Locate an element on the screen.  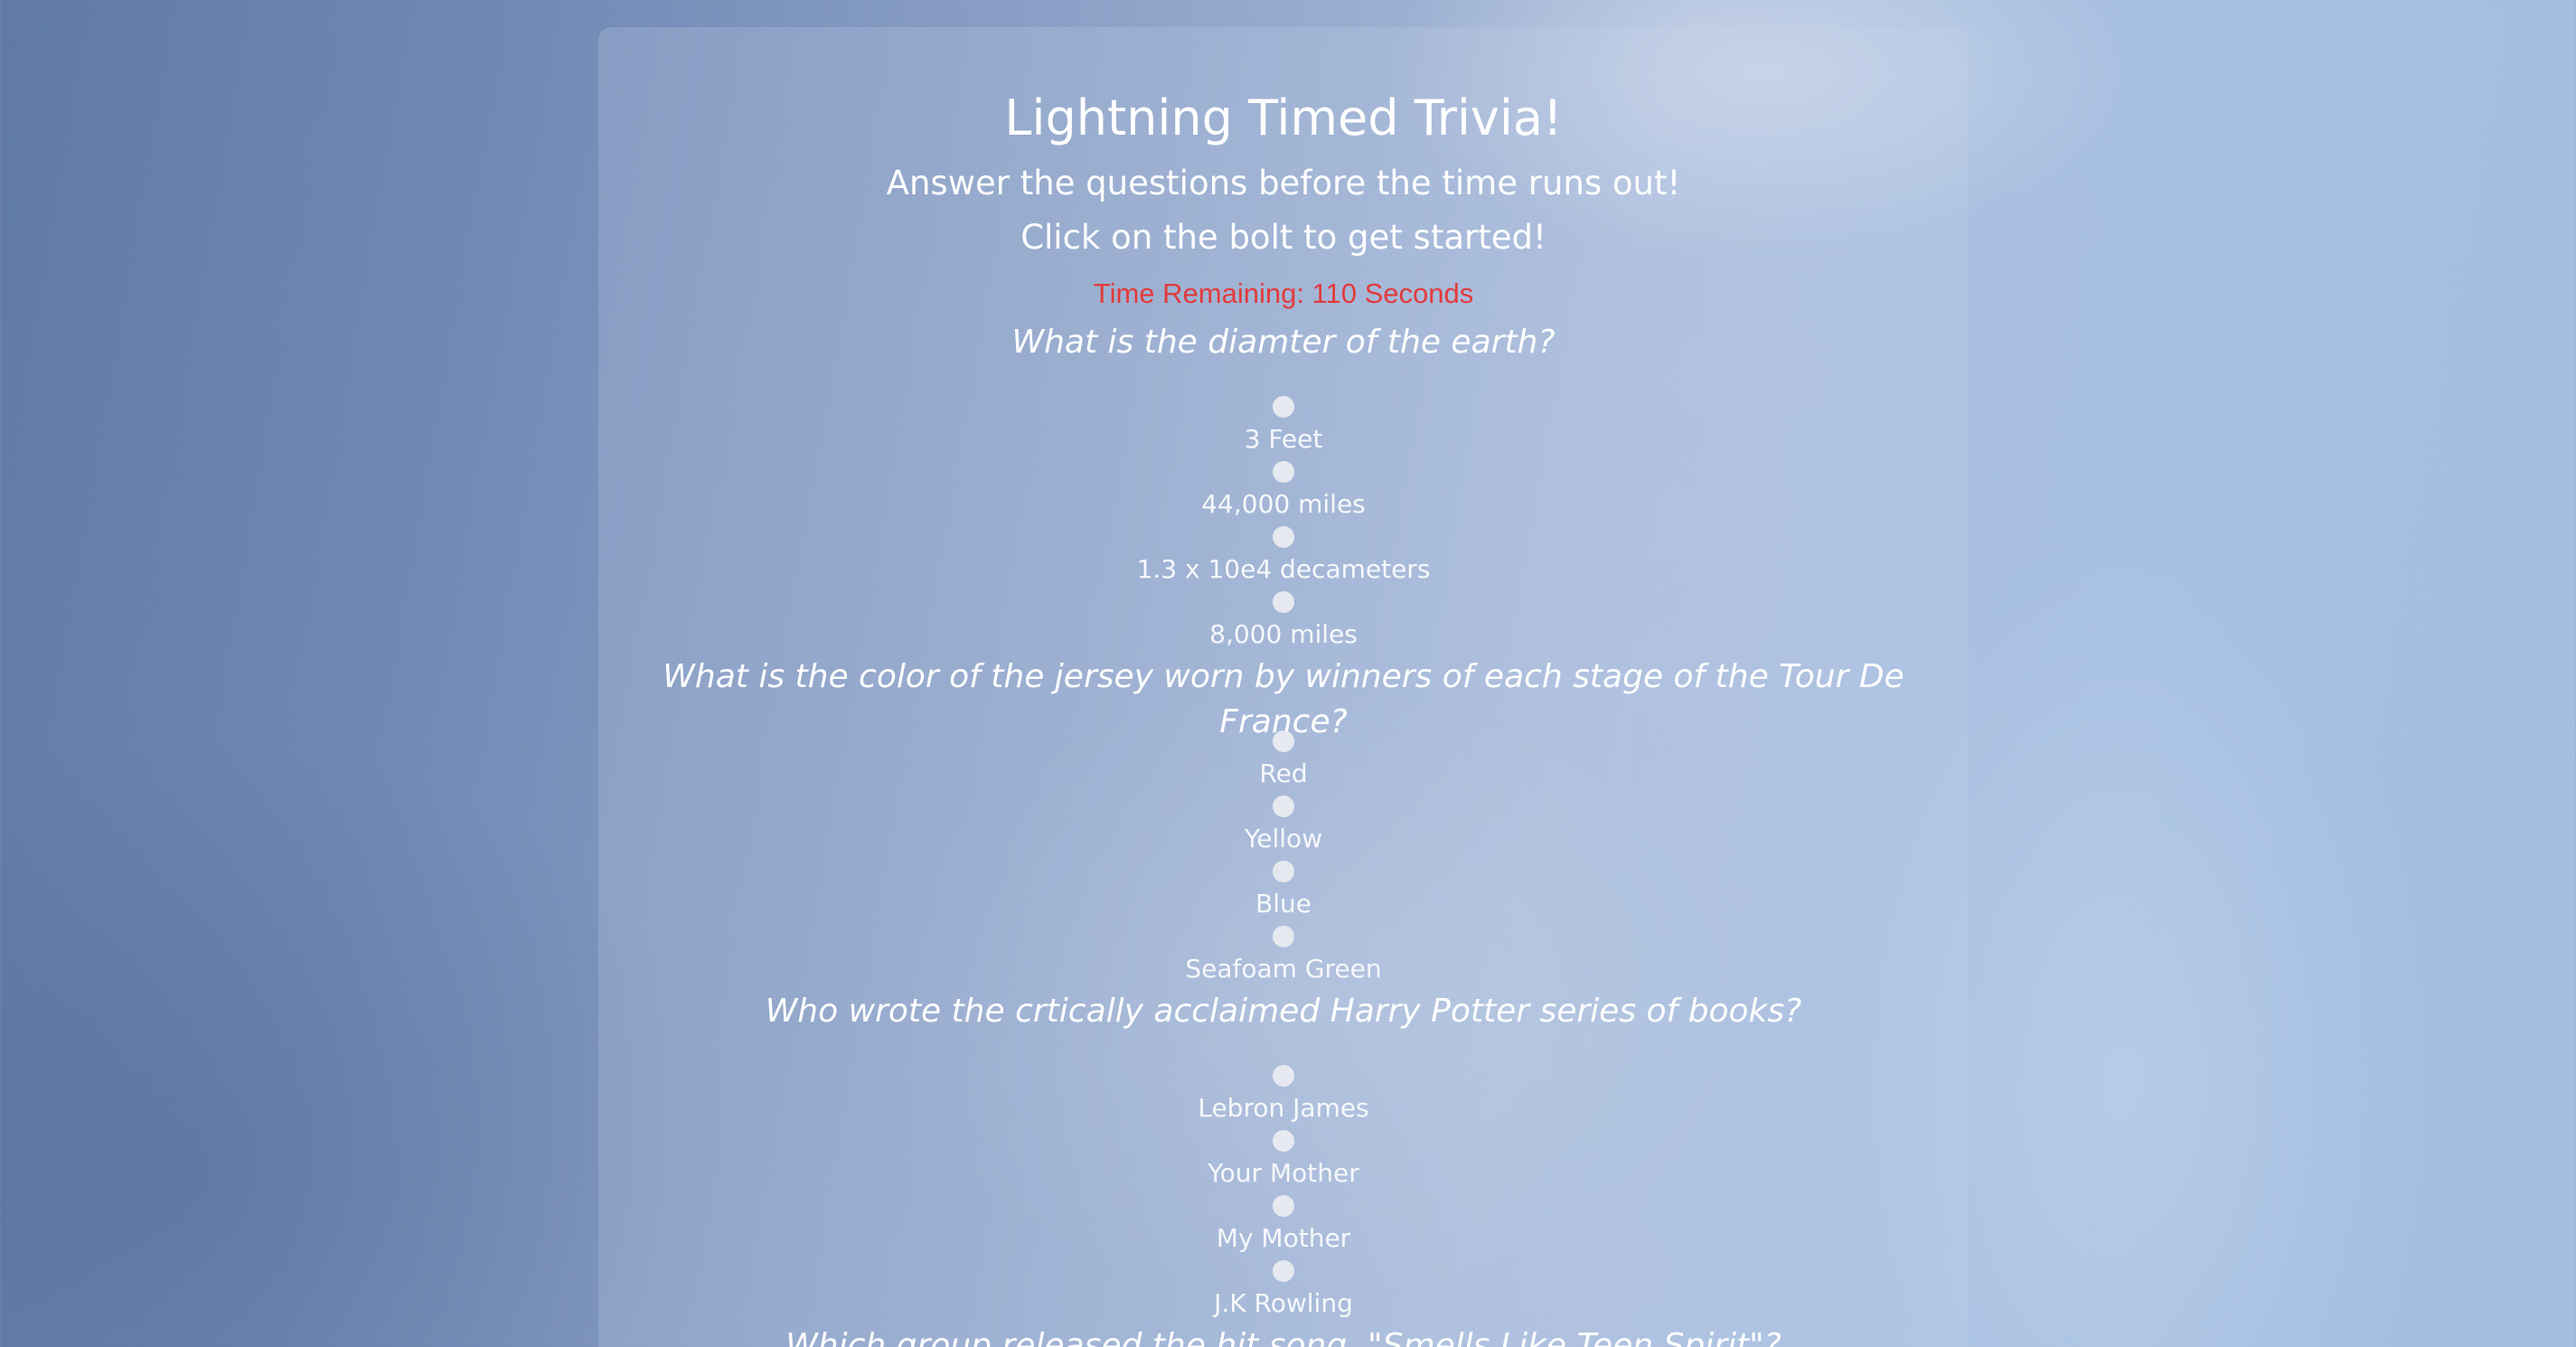
answer-option: Yellow is located at coordinates (1283, 824).